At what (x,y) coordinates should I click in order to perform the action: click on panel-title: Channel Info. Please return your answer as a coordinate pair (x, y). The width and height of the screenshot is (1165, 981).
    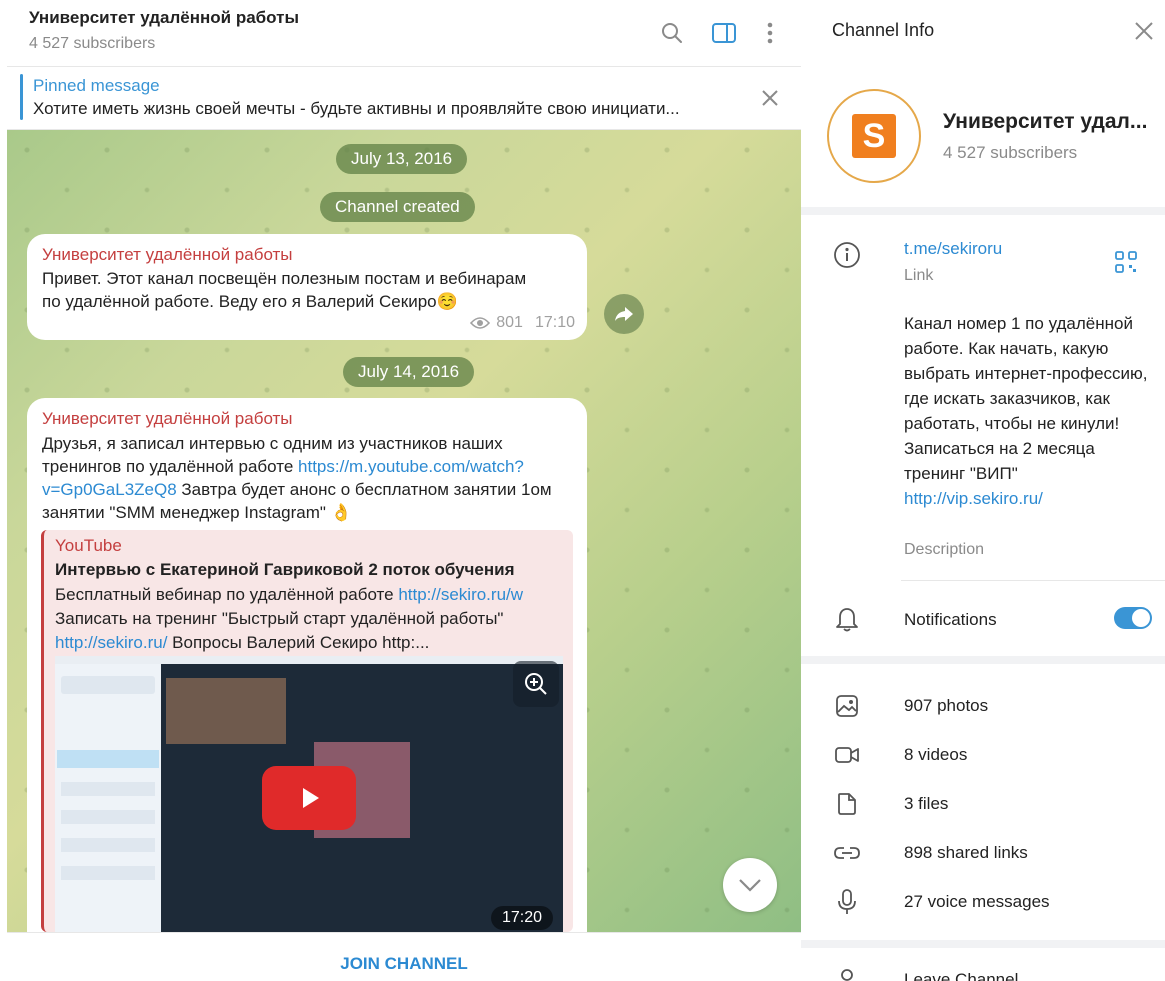
    Looking at the image, I should click on (883, 30).